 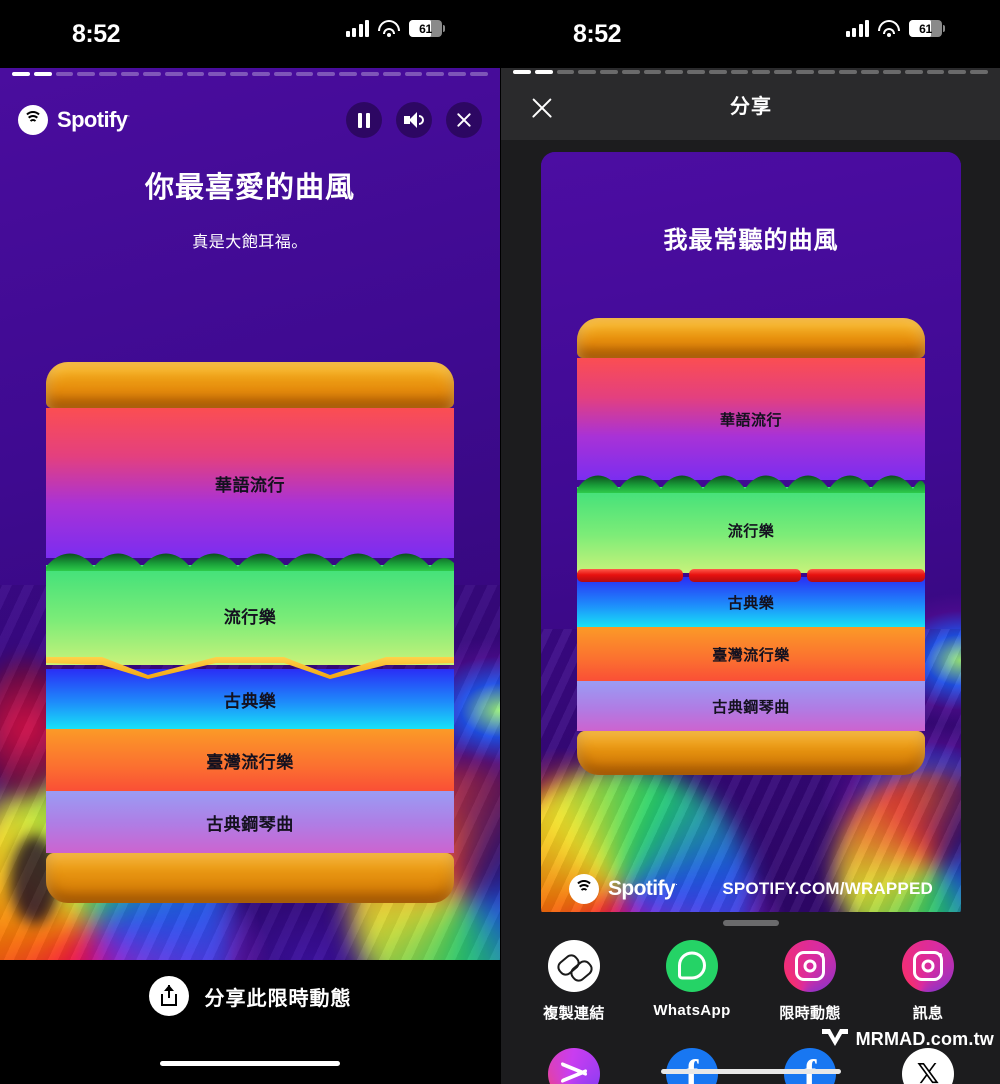 What do you see at coordinates (250, 615) in the screenshot?
I see `burger-layer: 流行樂` at bounding box center [250, 615].